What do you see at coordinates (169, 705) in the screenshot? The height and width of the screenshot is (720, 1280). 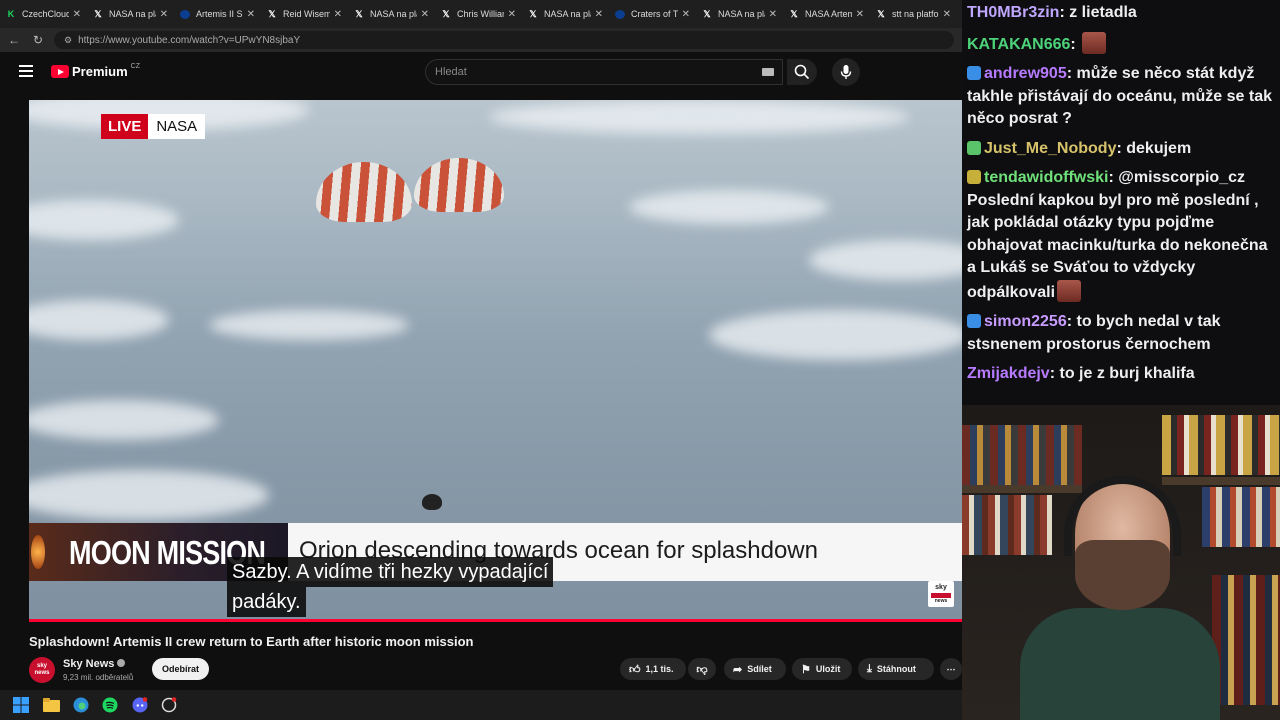 I see `app-icon` at bounding box center [169, 705].